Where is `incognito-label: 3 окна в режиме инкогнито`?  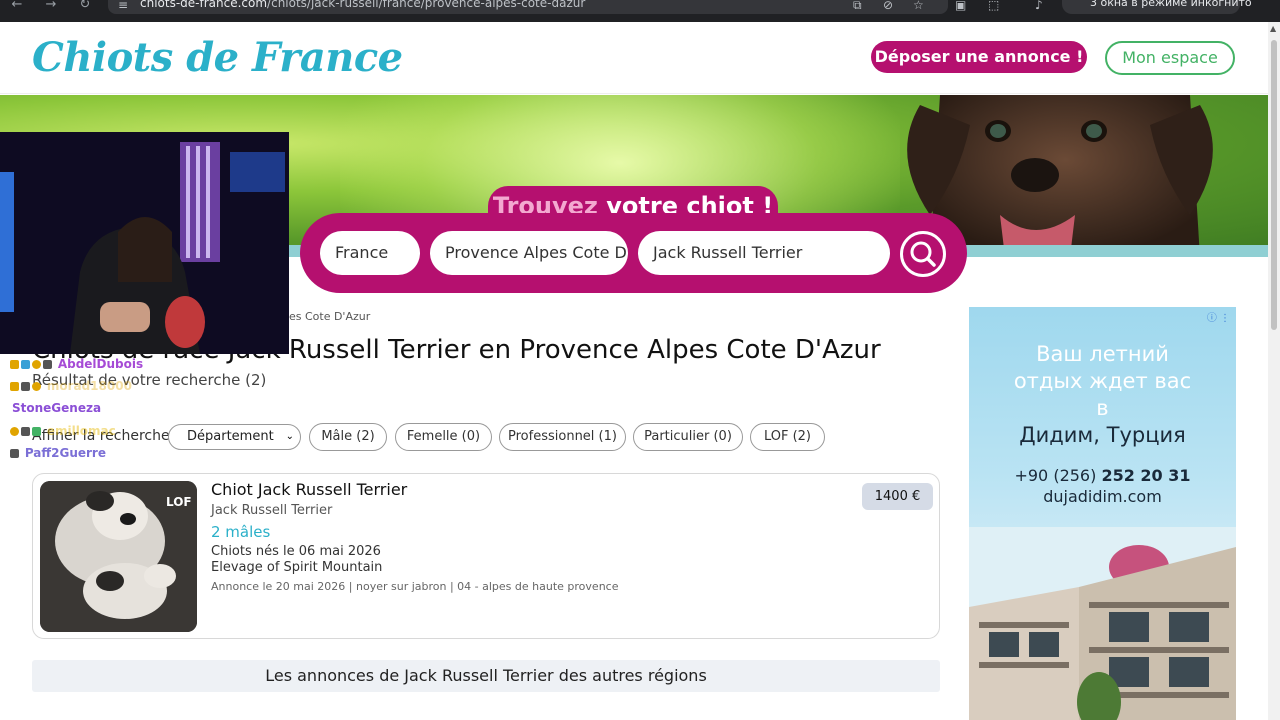
incognito-label: 3 окна в режиме инкогнито is located at coordinates (1171, 4).